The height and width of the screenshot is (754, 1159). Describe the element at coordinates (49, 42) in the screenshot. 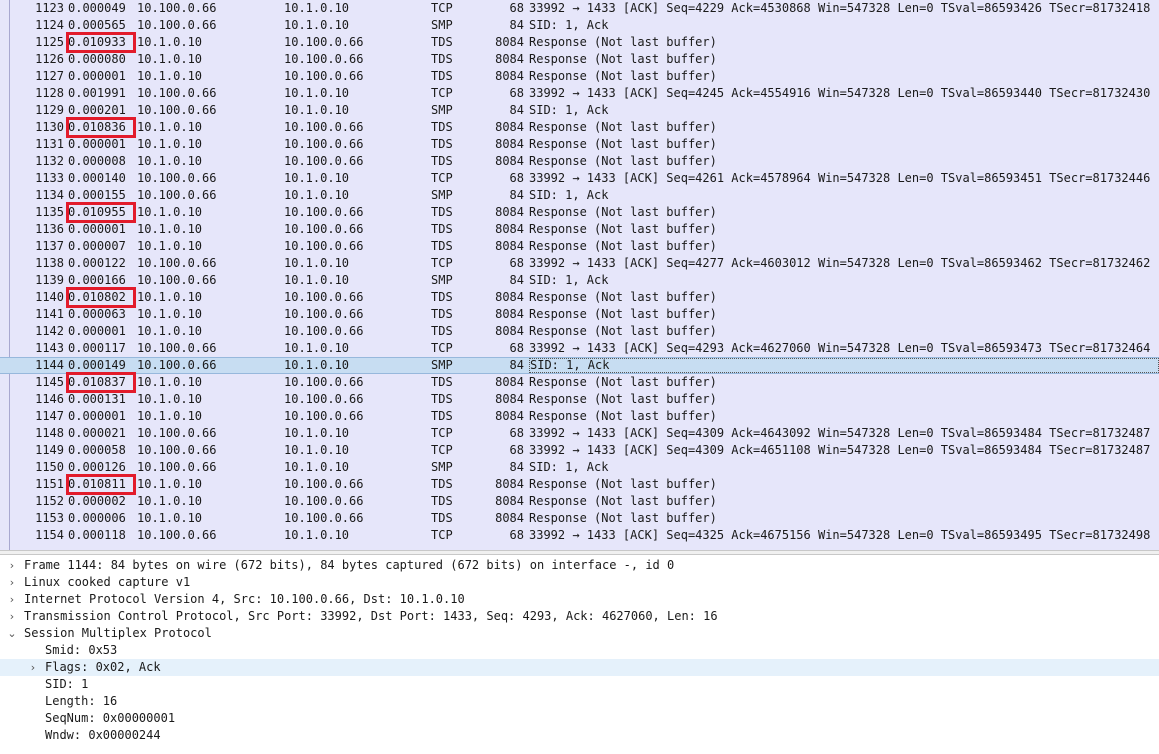

I see `packet-number: 1125` at that location.